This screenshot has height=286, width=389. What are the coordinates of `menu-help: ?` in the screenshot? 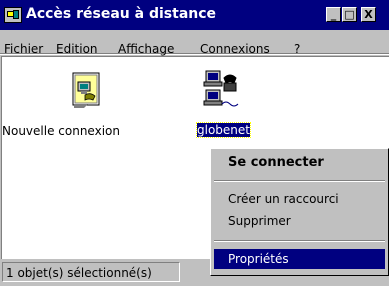 It's located at (297, 49).